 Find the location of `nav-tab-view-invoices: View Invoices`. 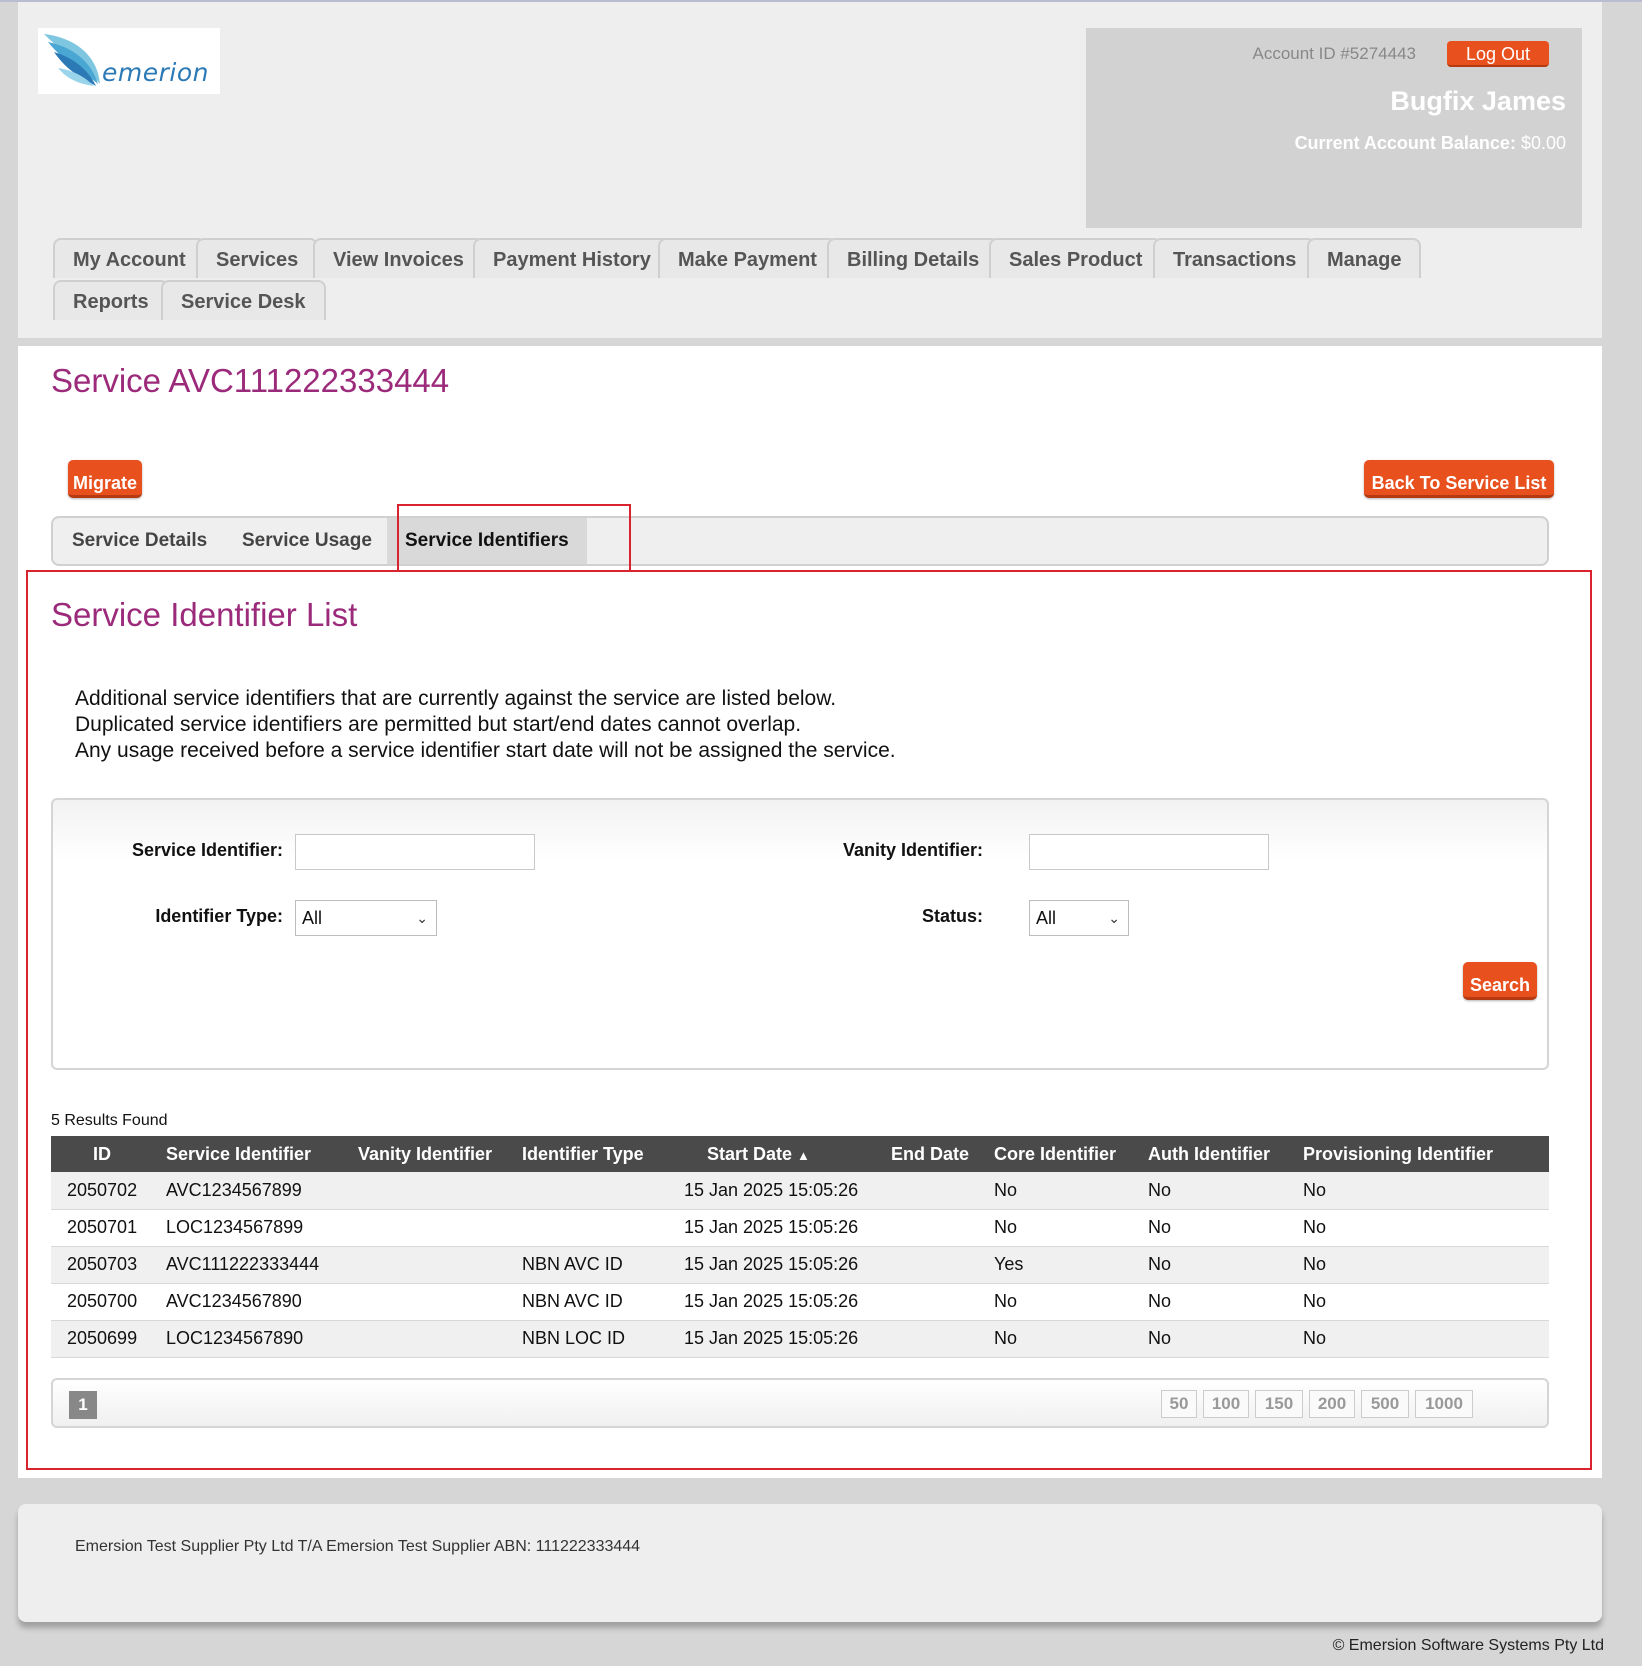

nav-tab-view-invoices: View Invoices is located at coordinates (398, 258).